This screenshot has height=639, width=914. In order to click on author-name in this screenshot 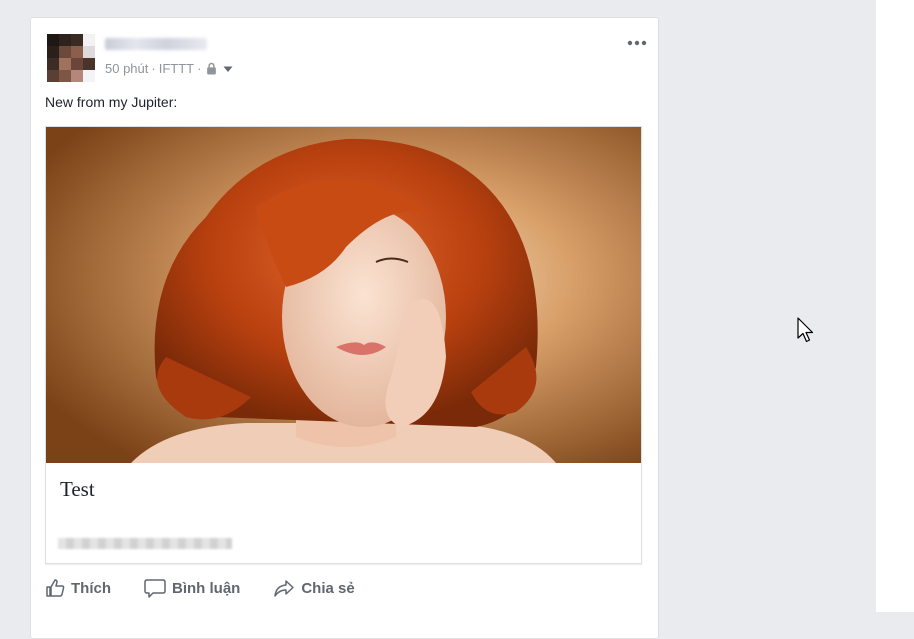, I will do `click(156, 44)`.